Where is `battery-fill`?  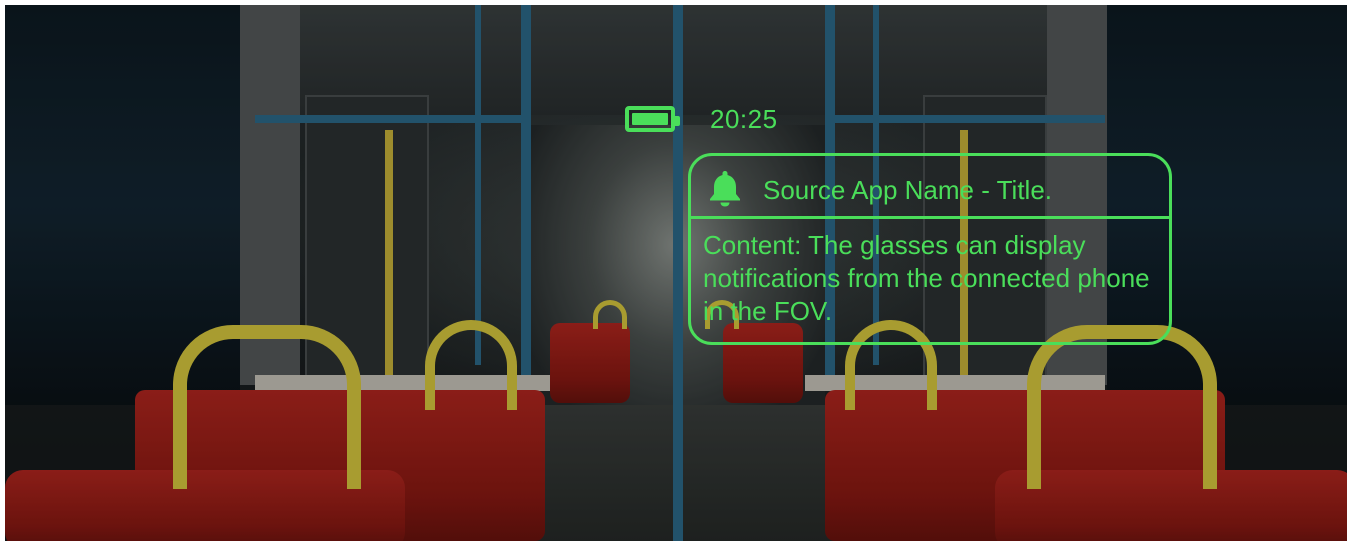
battery-fill is located at coordinates (650, 119).